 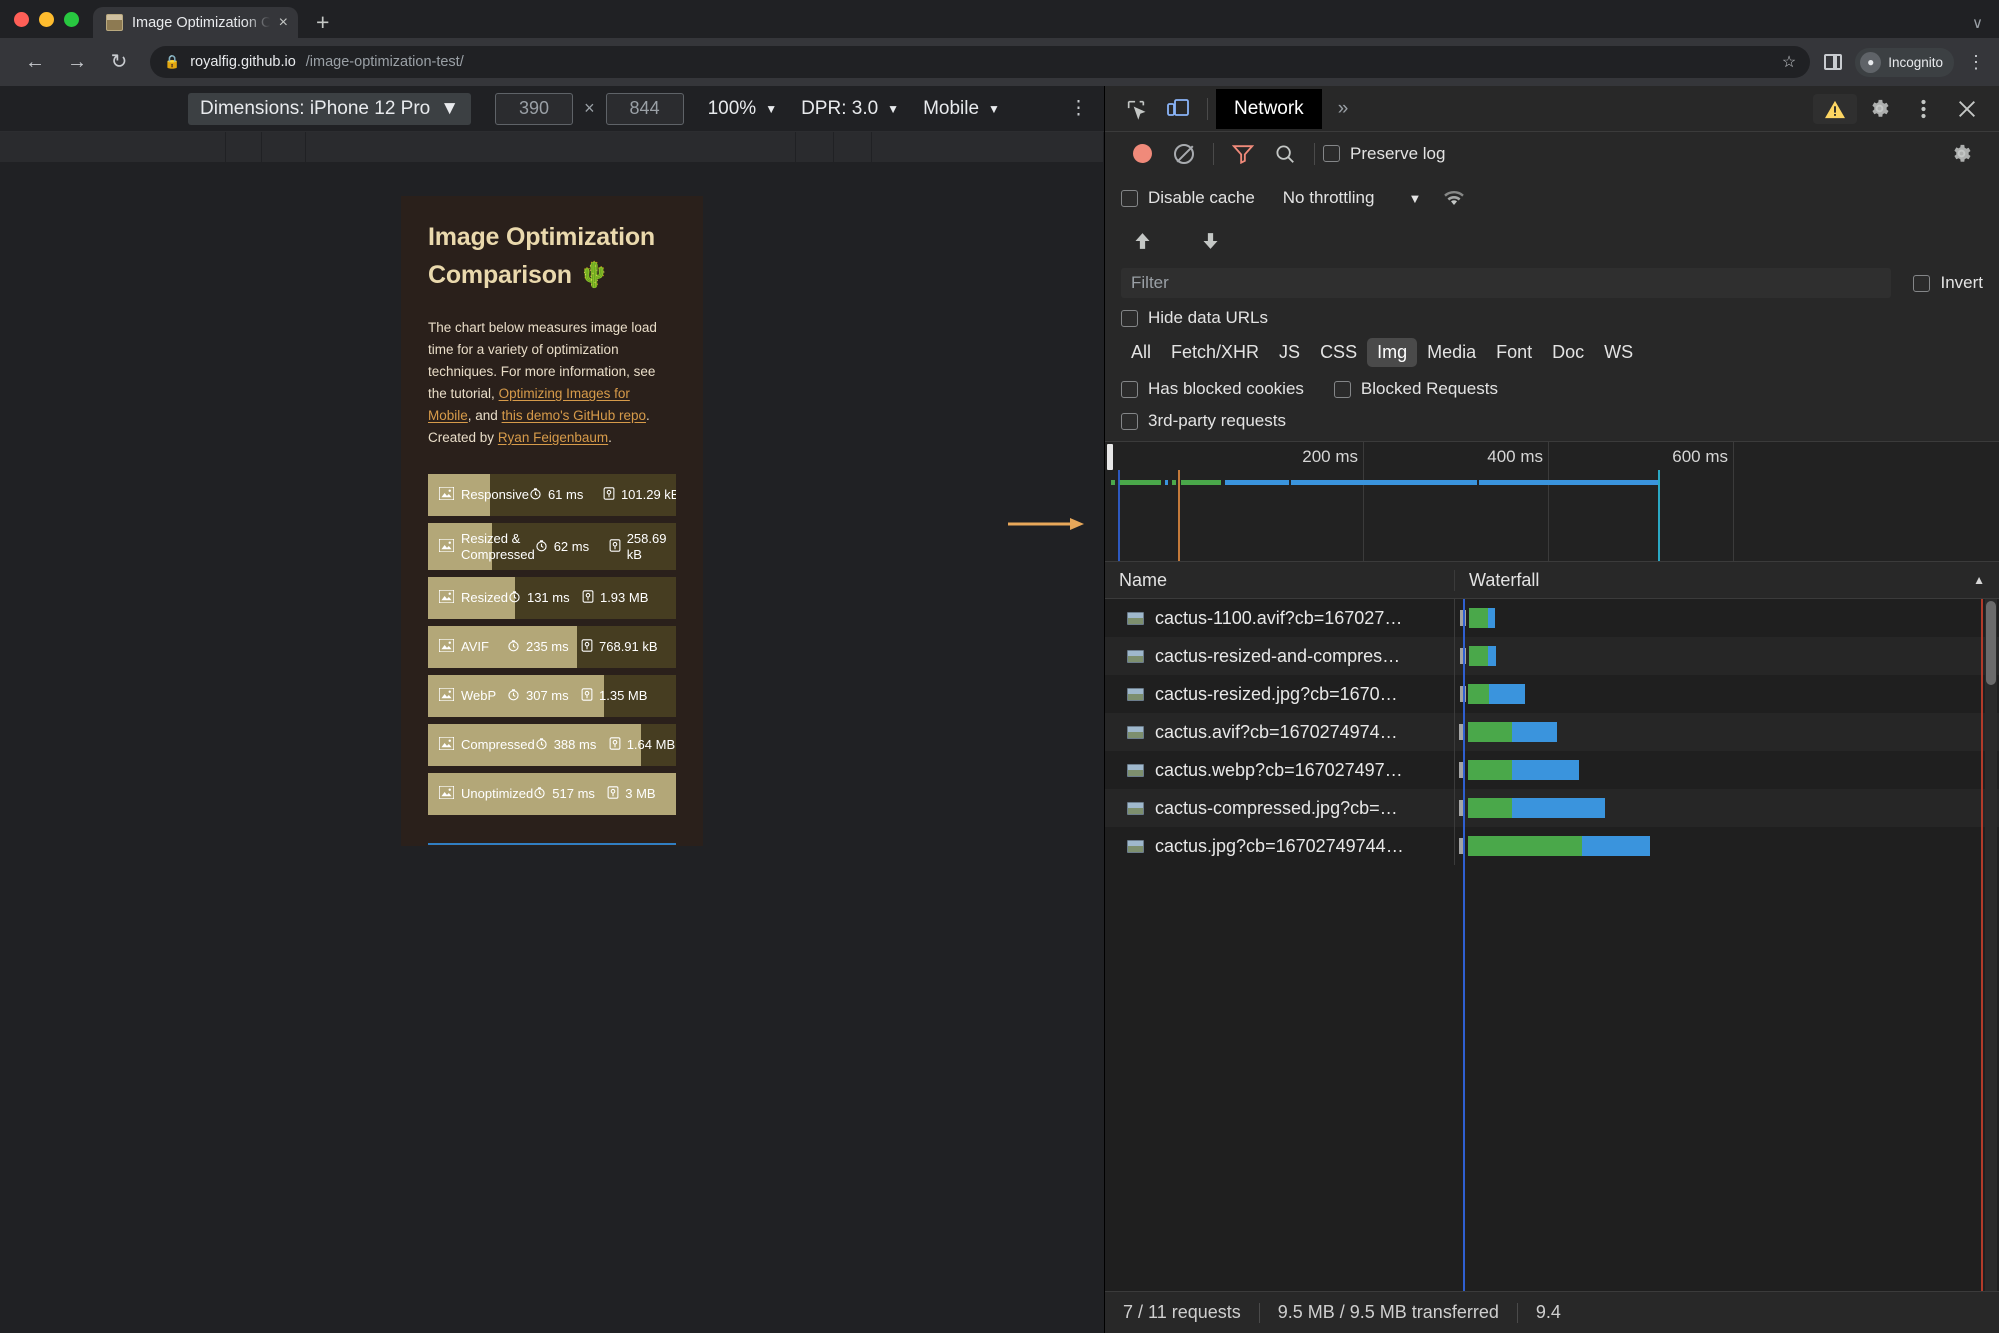 I want to click on window-close-button, so click(x=21, y=19).